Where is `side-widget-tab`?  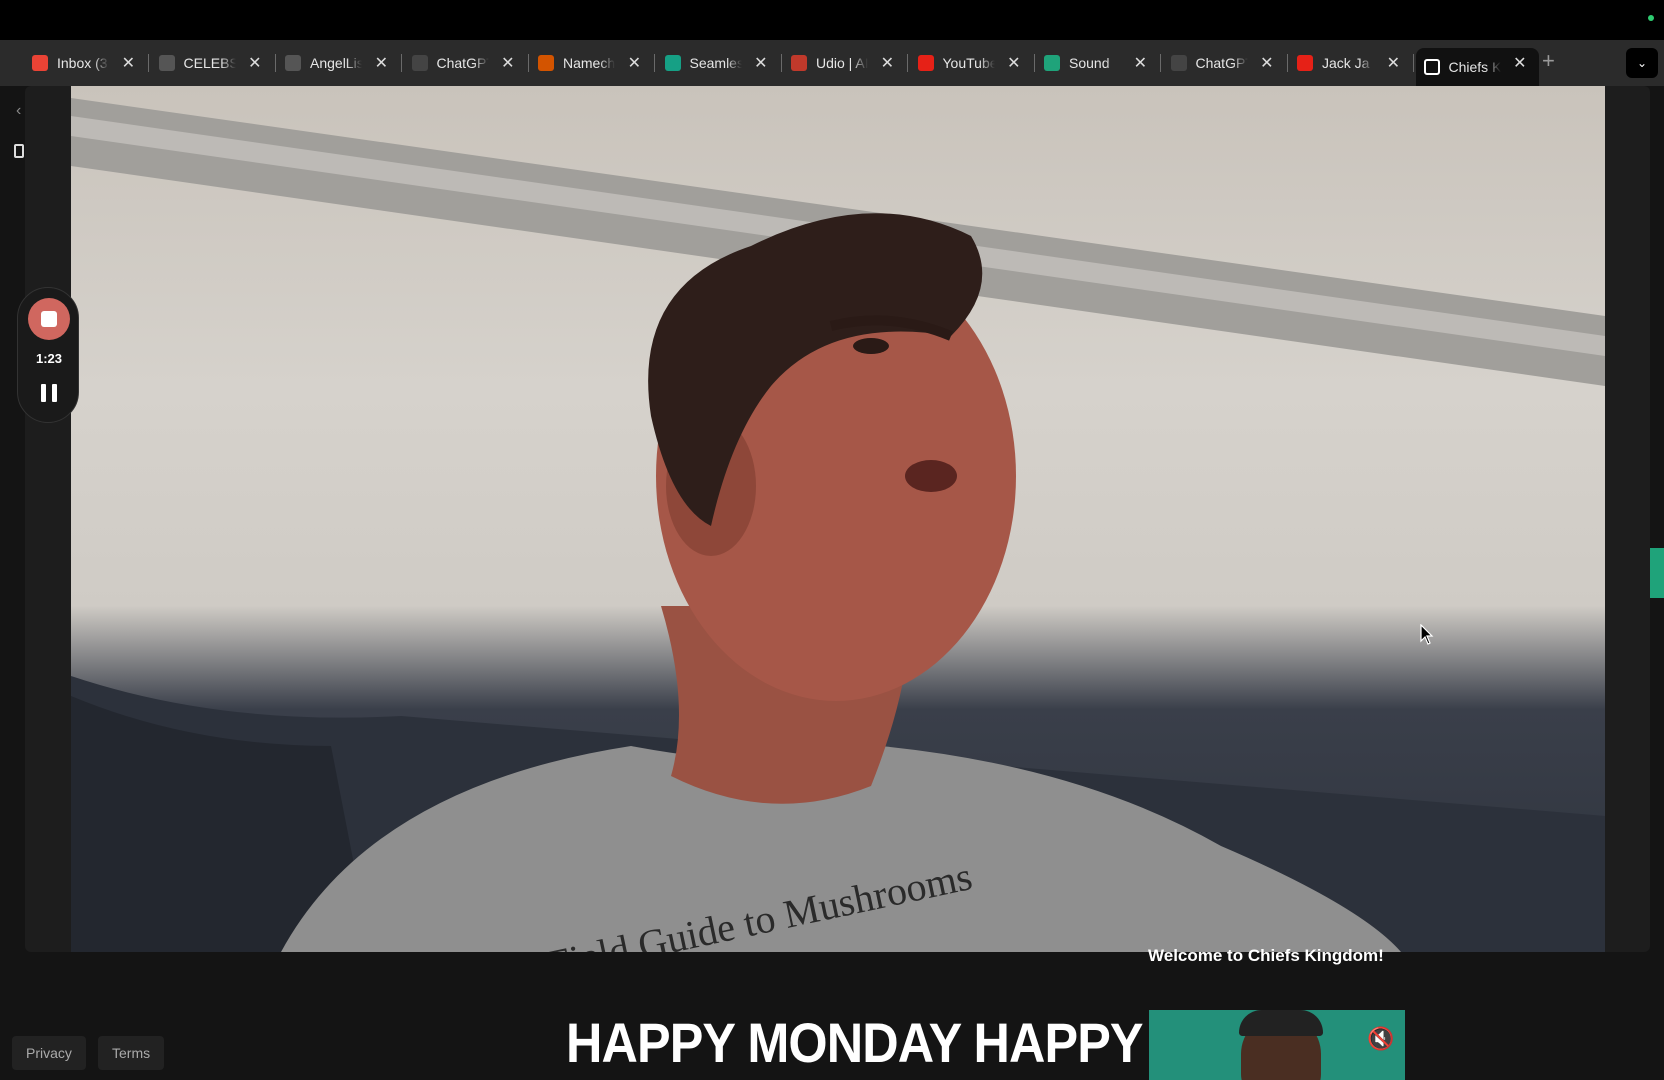
side-widget-tab is located at coordinates (1657, 573).